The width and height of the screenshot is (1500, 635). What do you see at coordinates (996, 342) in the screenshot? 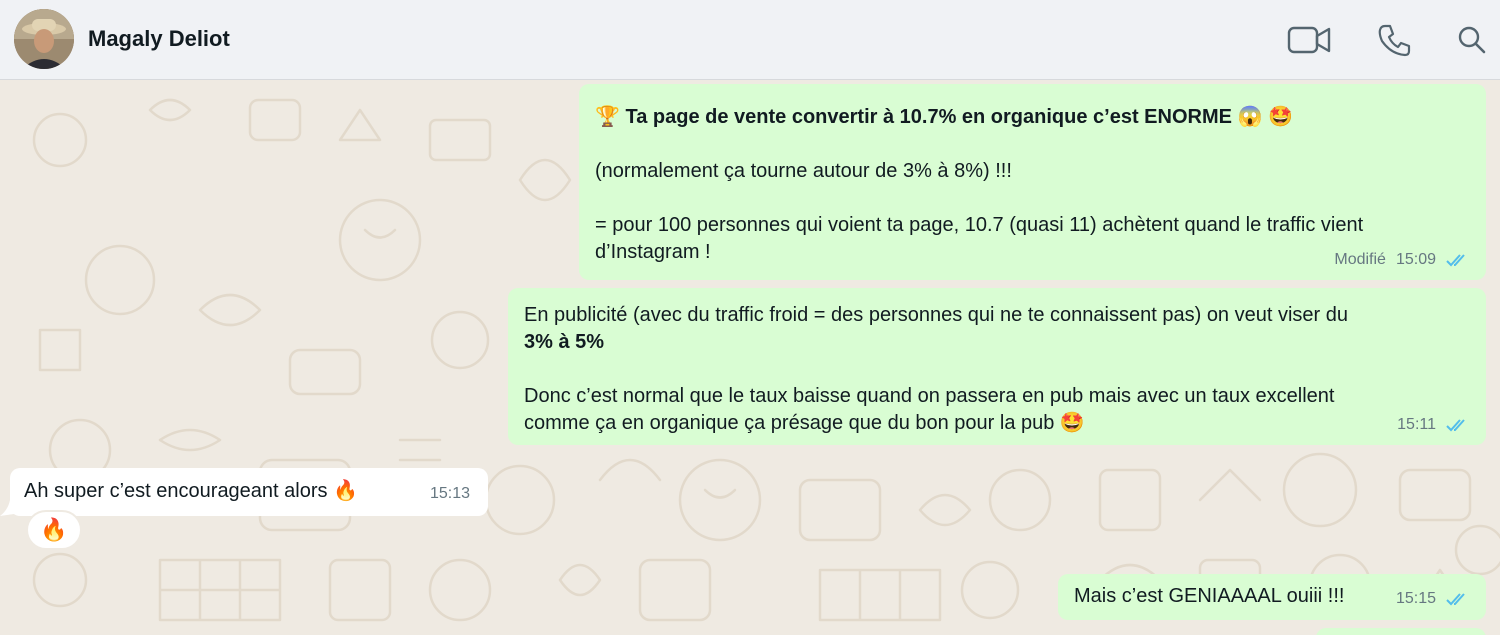
I see `message-line: 3% à 5%` at bounding box center [996, 342].